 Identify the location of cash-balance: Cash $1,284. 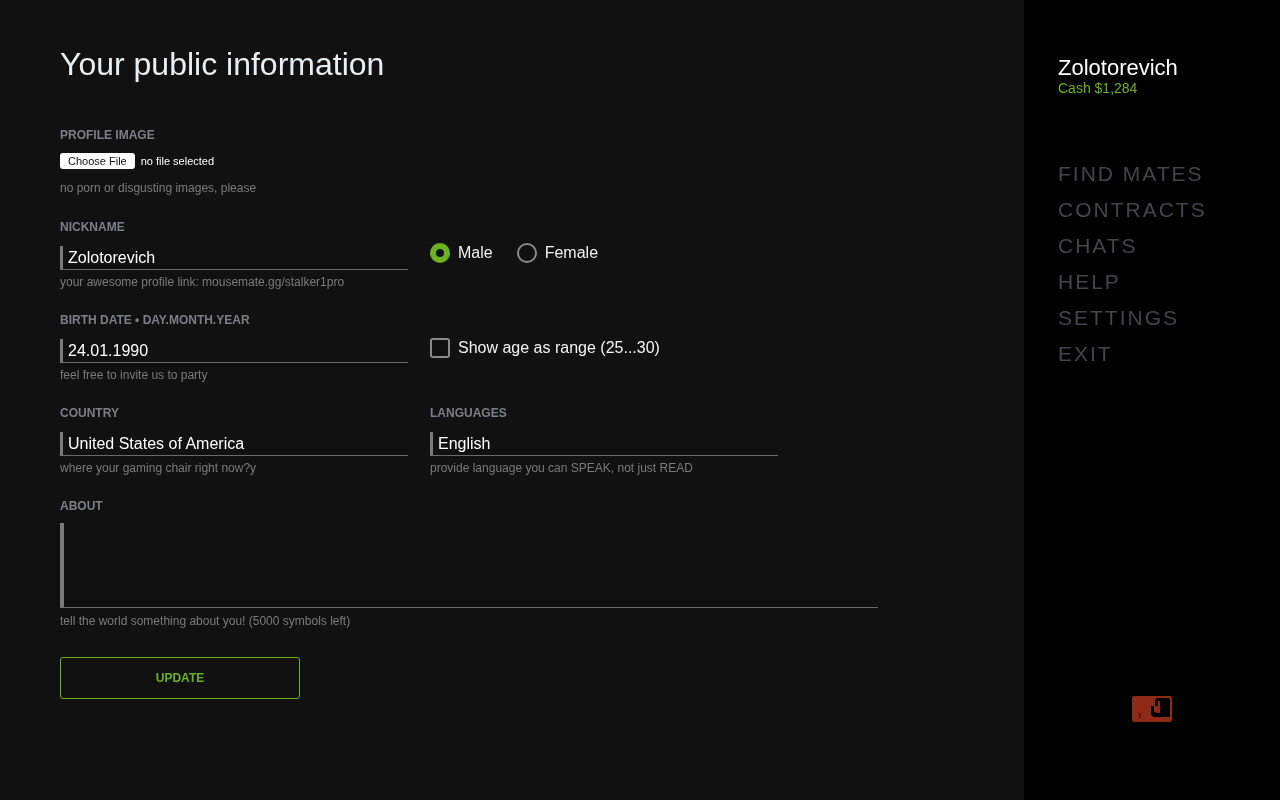
(1098, 88).